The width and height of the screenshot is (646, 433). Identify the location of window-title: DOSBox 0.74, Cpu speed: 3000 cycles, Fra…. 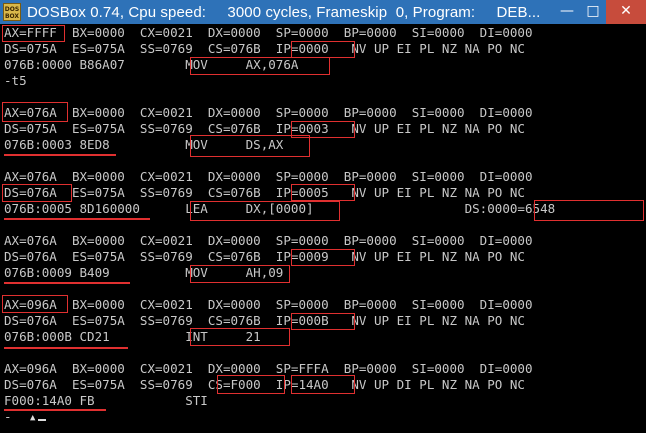
(284, 12).